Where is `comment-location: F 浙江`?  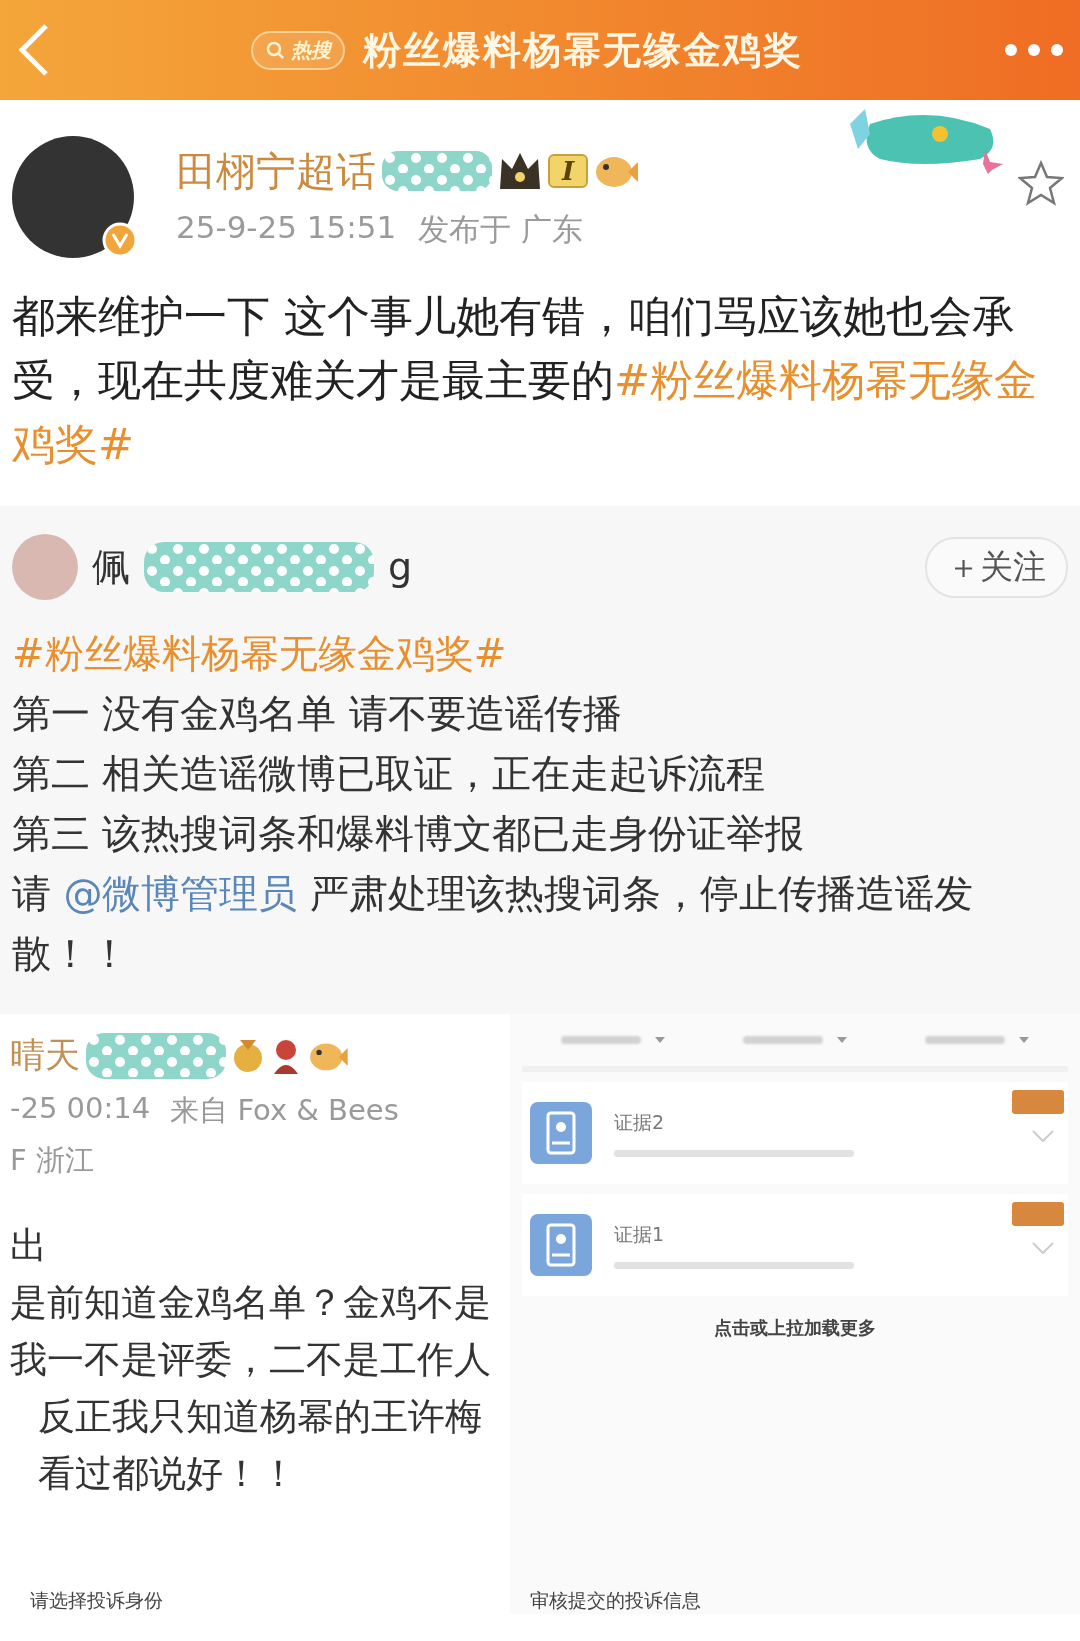 comment-location: F 浙江 is located at coordinates (52, 1160).